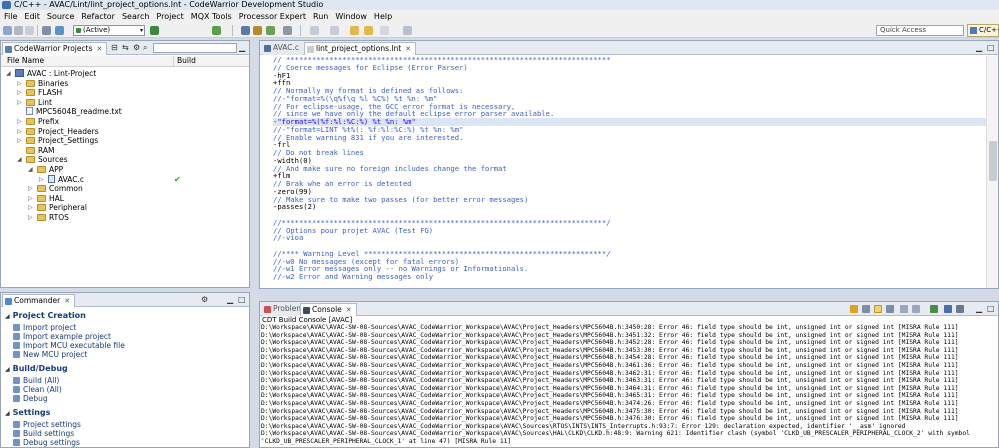  What do you see at coordinates (320, 16) in the screenshot?
I see `menu-item-run: Run` at bounding box center [320, 16].